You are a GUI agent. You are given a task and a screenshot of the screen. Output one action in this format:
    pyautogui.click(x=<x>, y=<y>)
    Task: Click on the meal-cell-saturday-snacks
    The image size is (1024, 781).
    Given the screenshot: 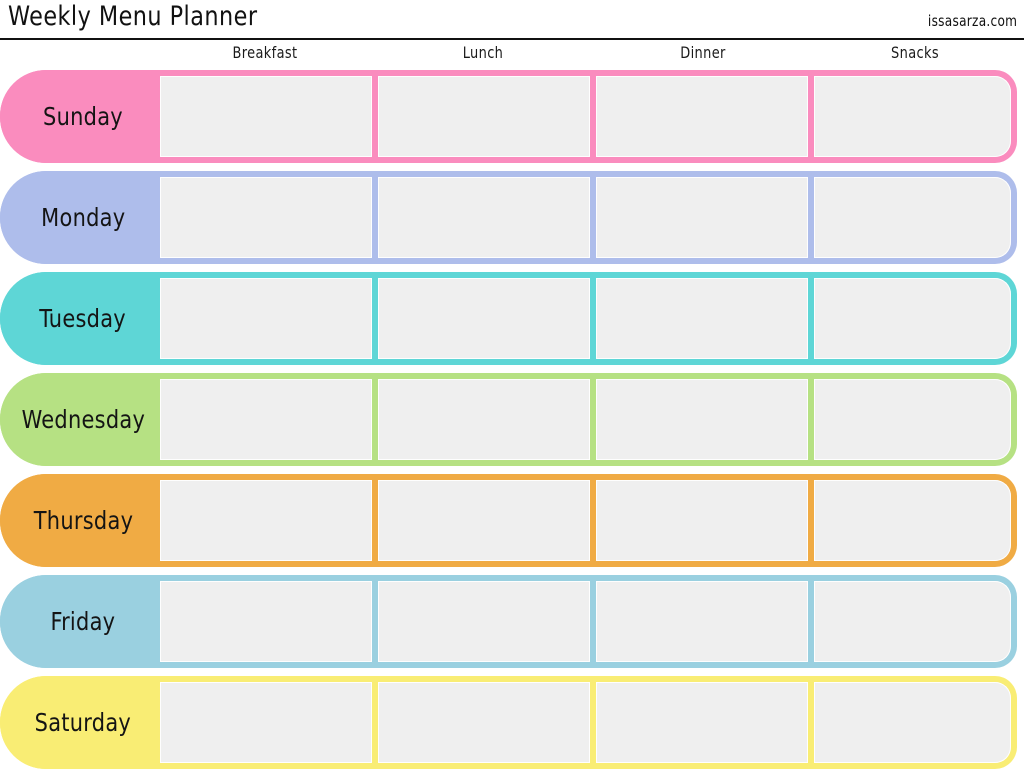 What is the action you would take?
    pyautogui.click(x=912, y=722)
    